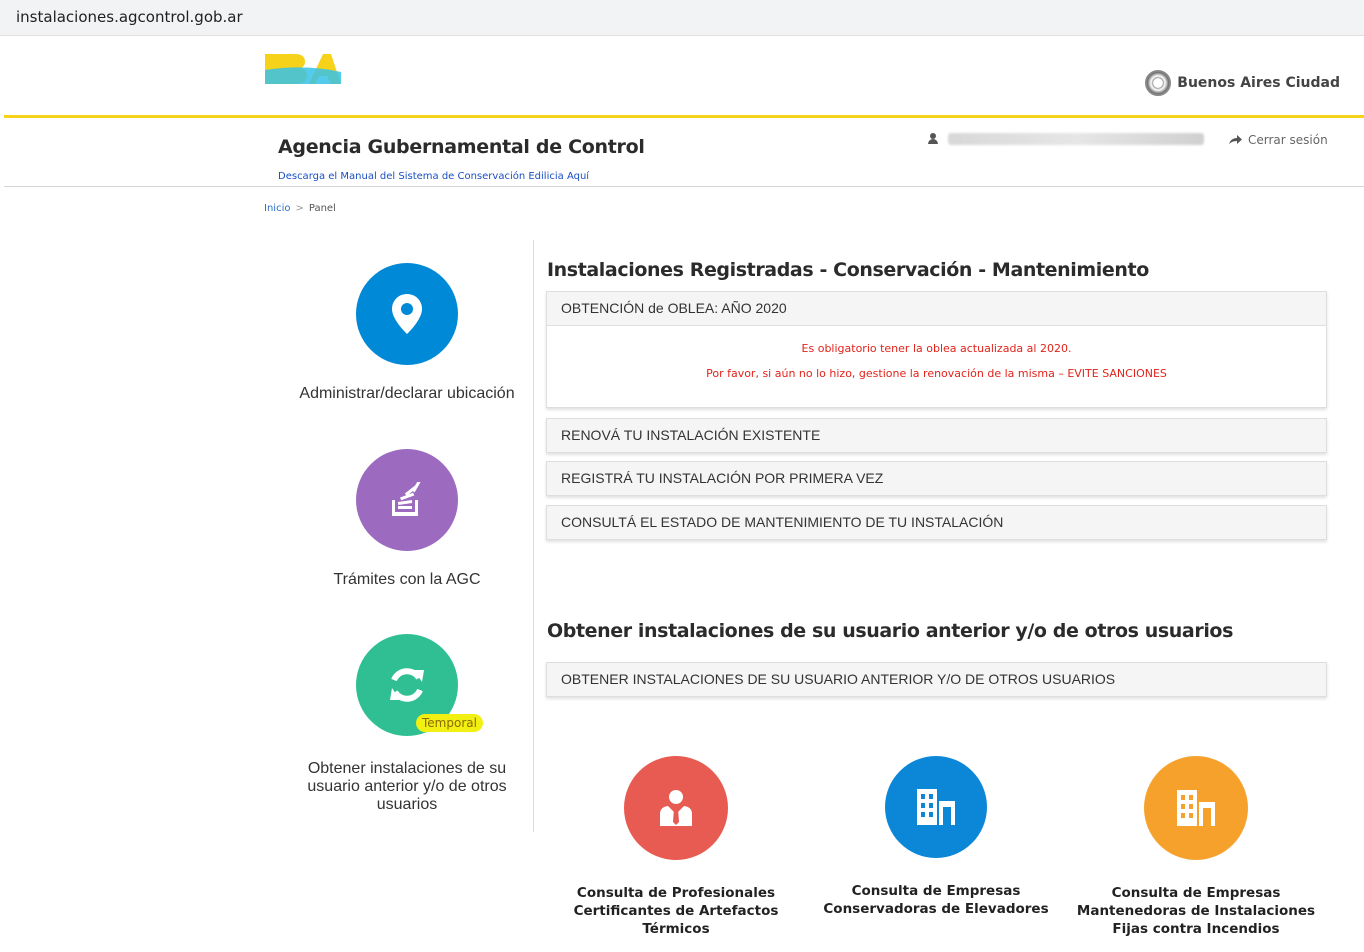 The width and height of the screenshot is (1364, 952). Describe the element at coordinates (933, 139) in the screenshot. I see `user-icon` at that location.